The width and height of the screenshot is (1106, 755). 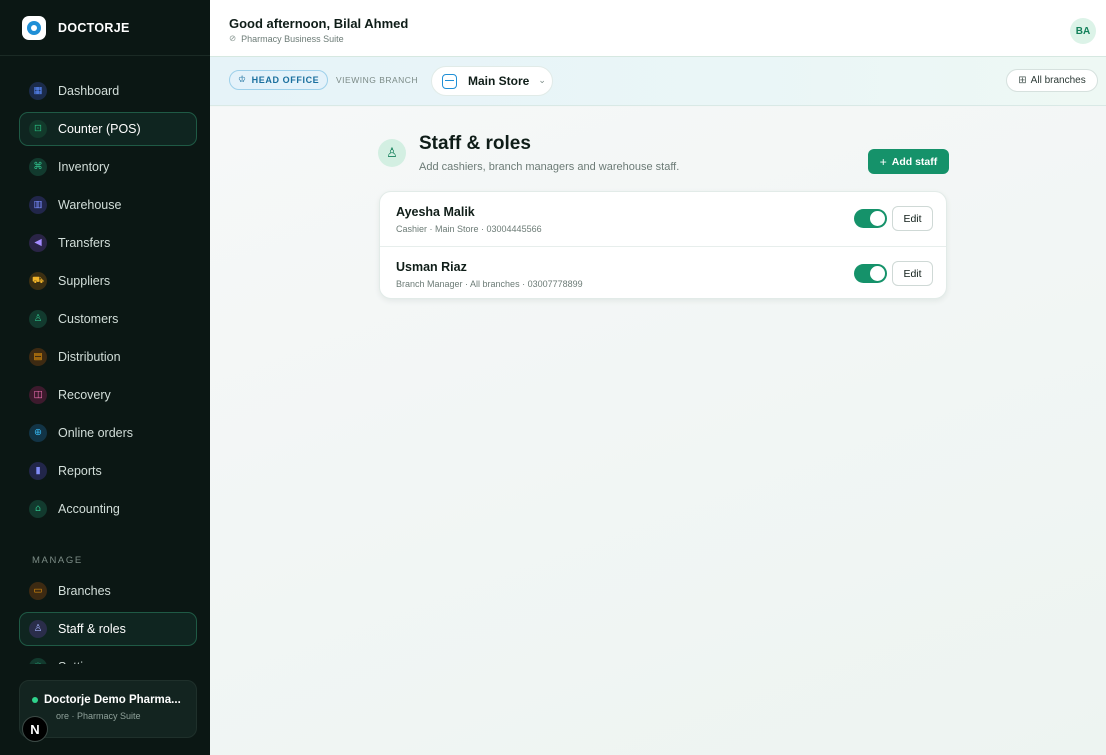 I want to click on all-branches-button: ⊞ All branches, so click(x=1052, y=80).